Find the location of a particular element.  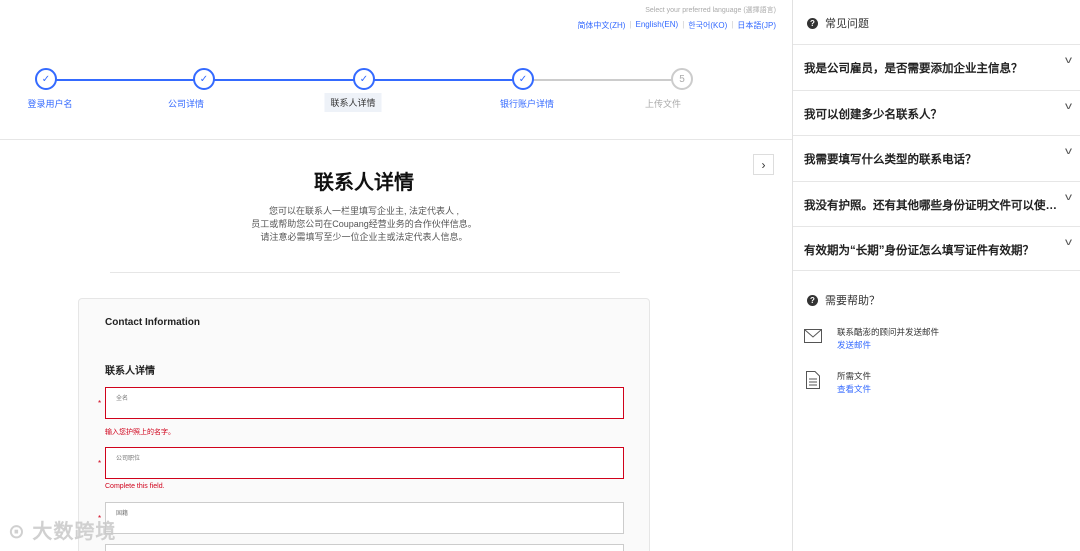

step-label-upload: 上传文件 is located at coordinates (663, 104).